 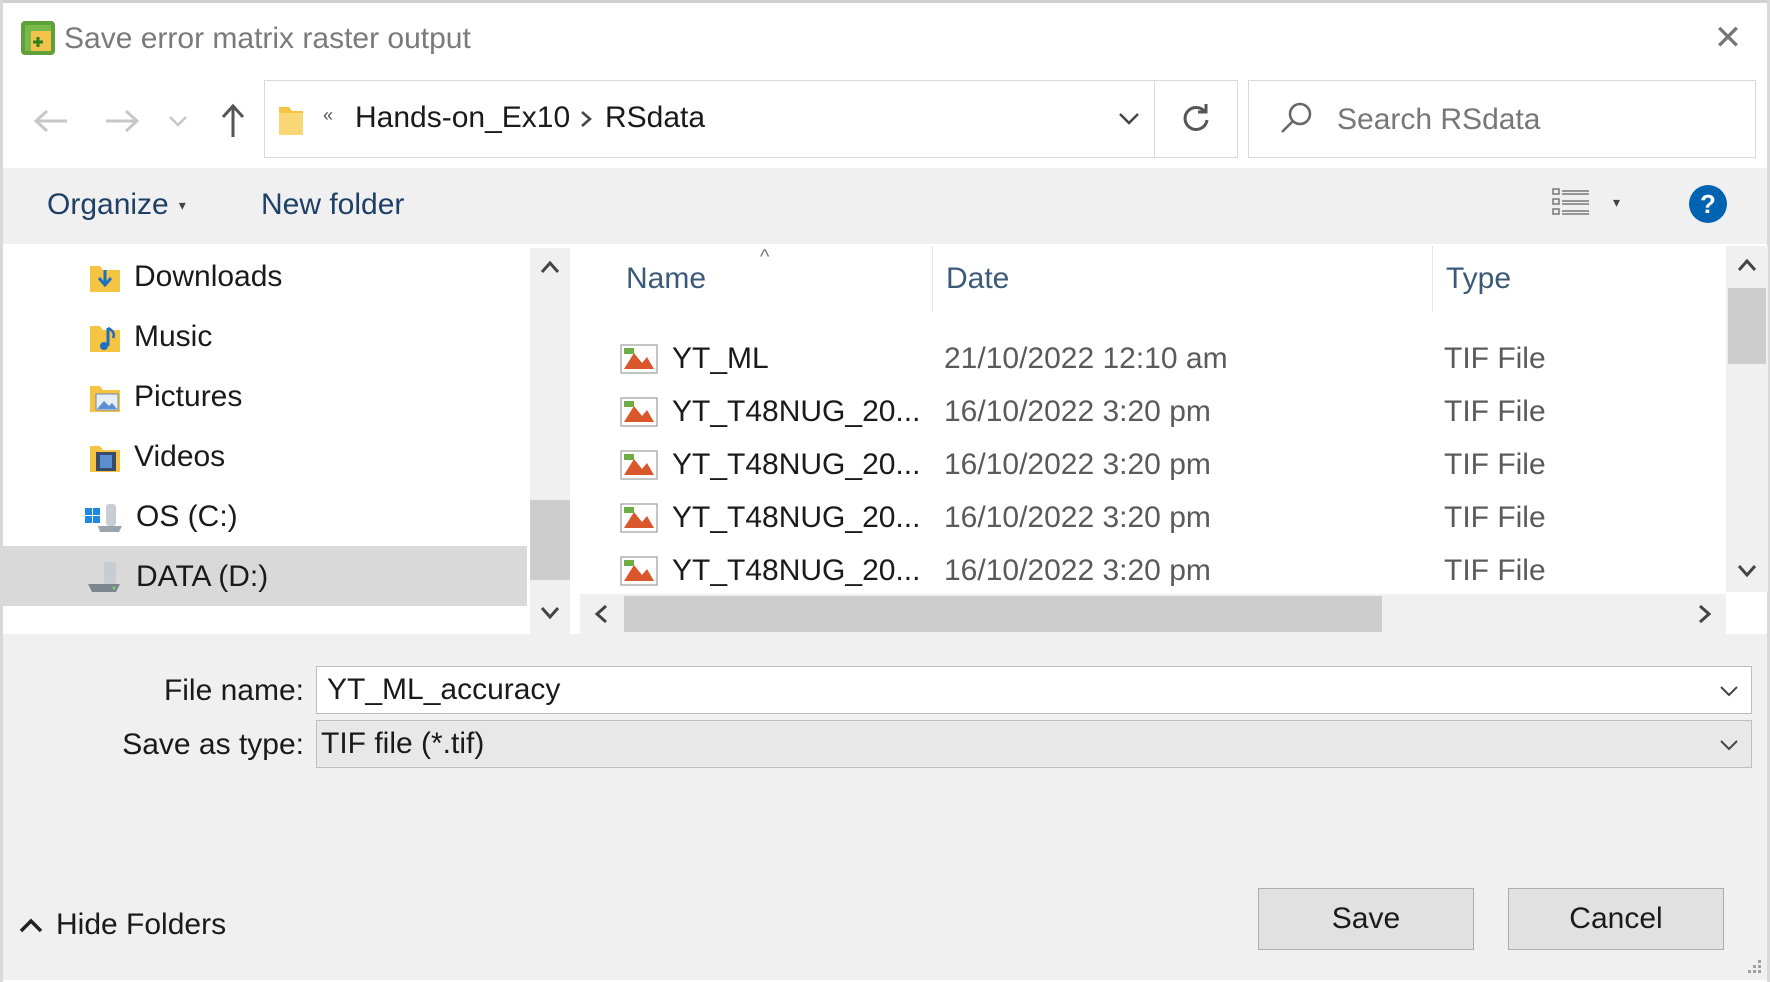 What do you see at coordinates (1705, 614) in the screenshot?
I see `scroll-right-icon` at bounding box center [1705, 614].